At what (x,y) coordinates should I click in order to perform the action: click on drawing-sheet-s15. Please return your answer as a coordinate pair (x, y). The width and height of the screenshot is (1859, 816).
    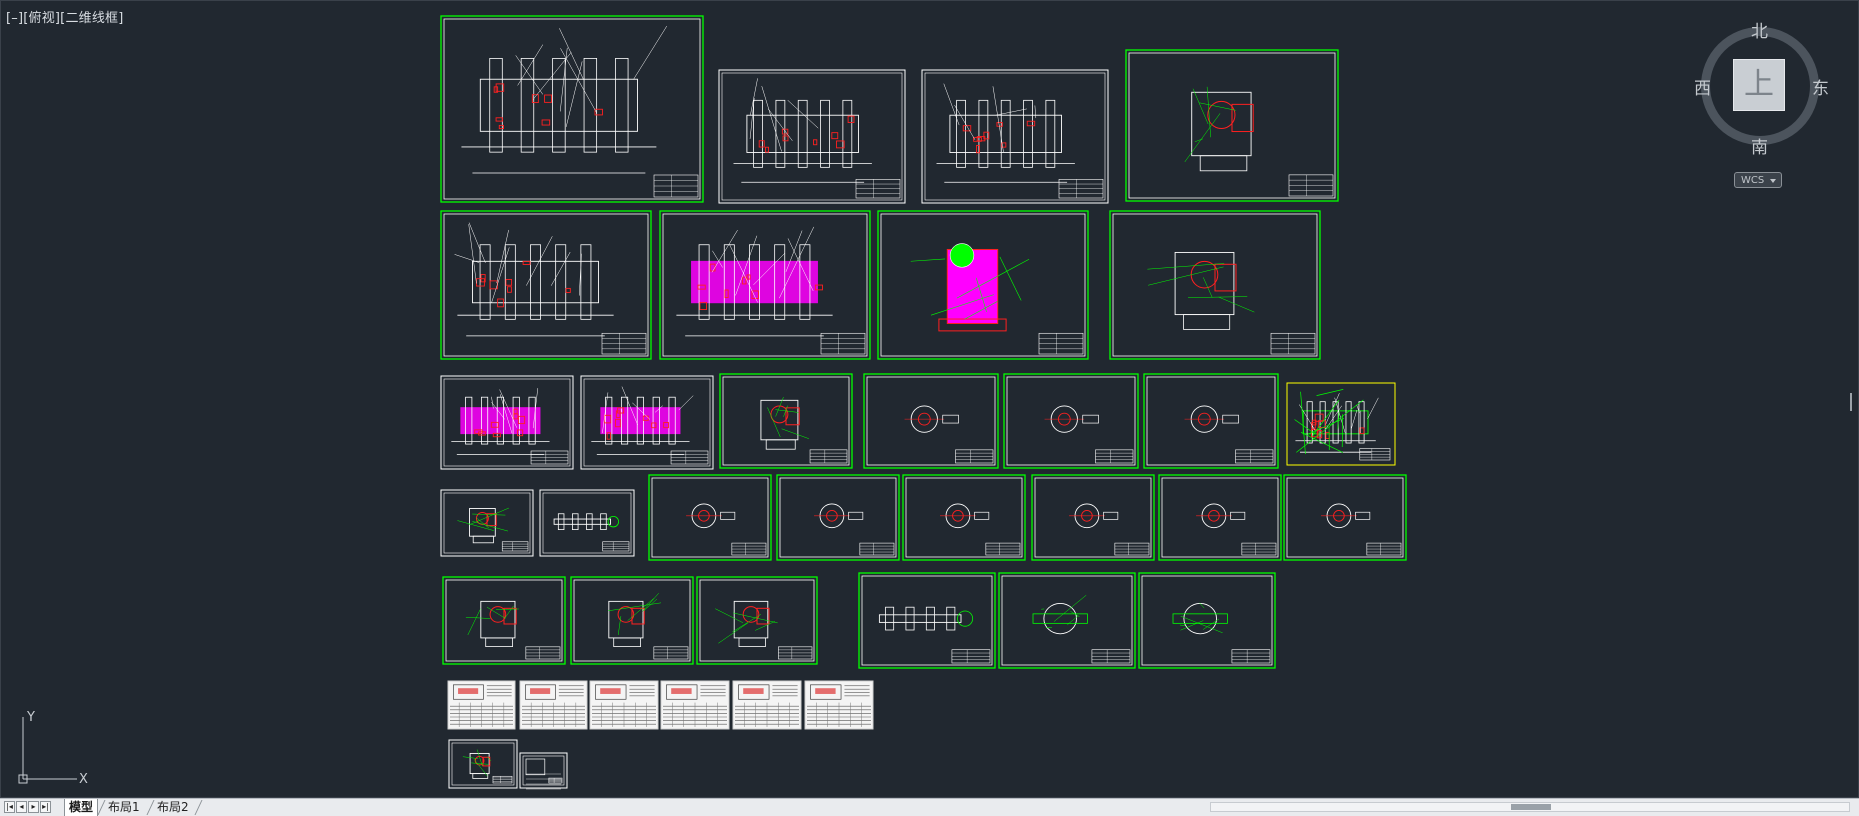
    Looking at the image, I should click on (1341, 424).